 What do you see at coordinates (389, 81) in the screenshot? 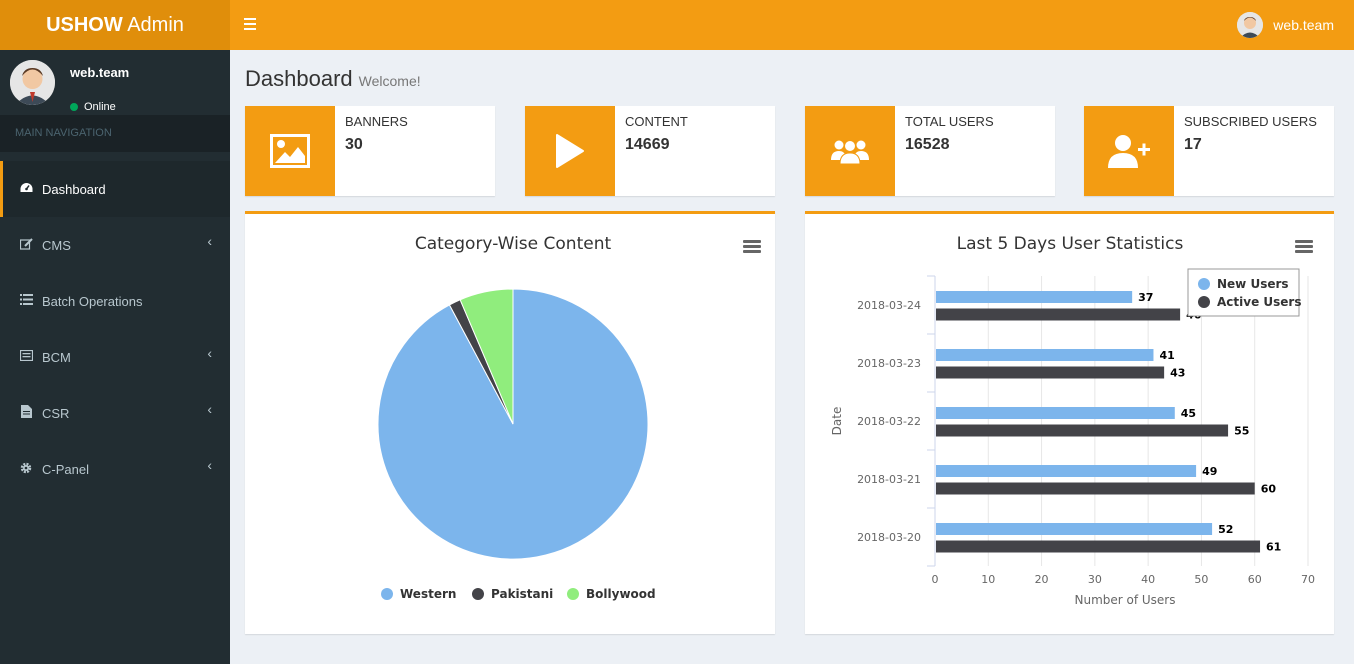
I see `page-subtitle: Welcome!` at bounding box center [389, 81].